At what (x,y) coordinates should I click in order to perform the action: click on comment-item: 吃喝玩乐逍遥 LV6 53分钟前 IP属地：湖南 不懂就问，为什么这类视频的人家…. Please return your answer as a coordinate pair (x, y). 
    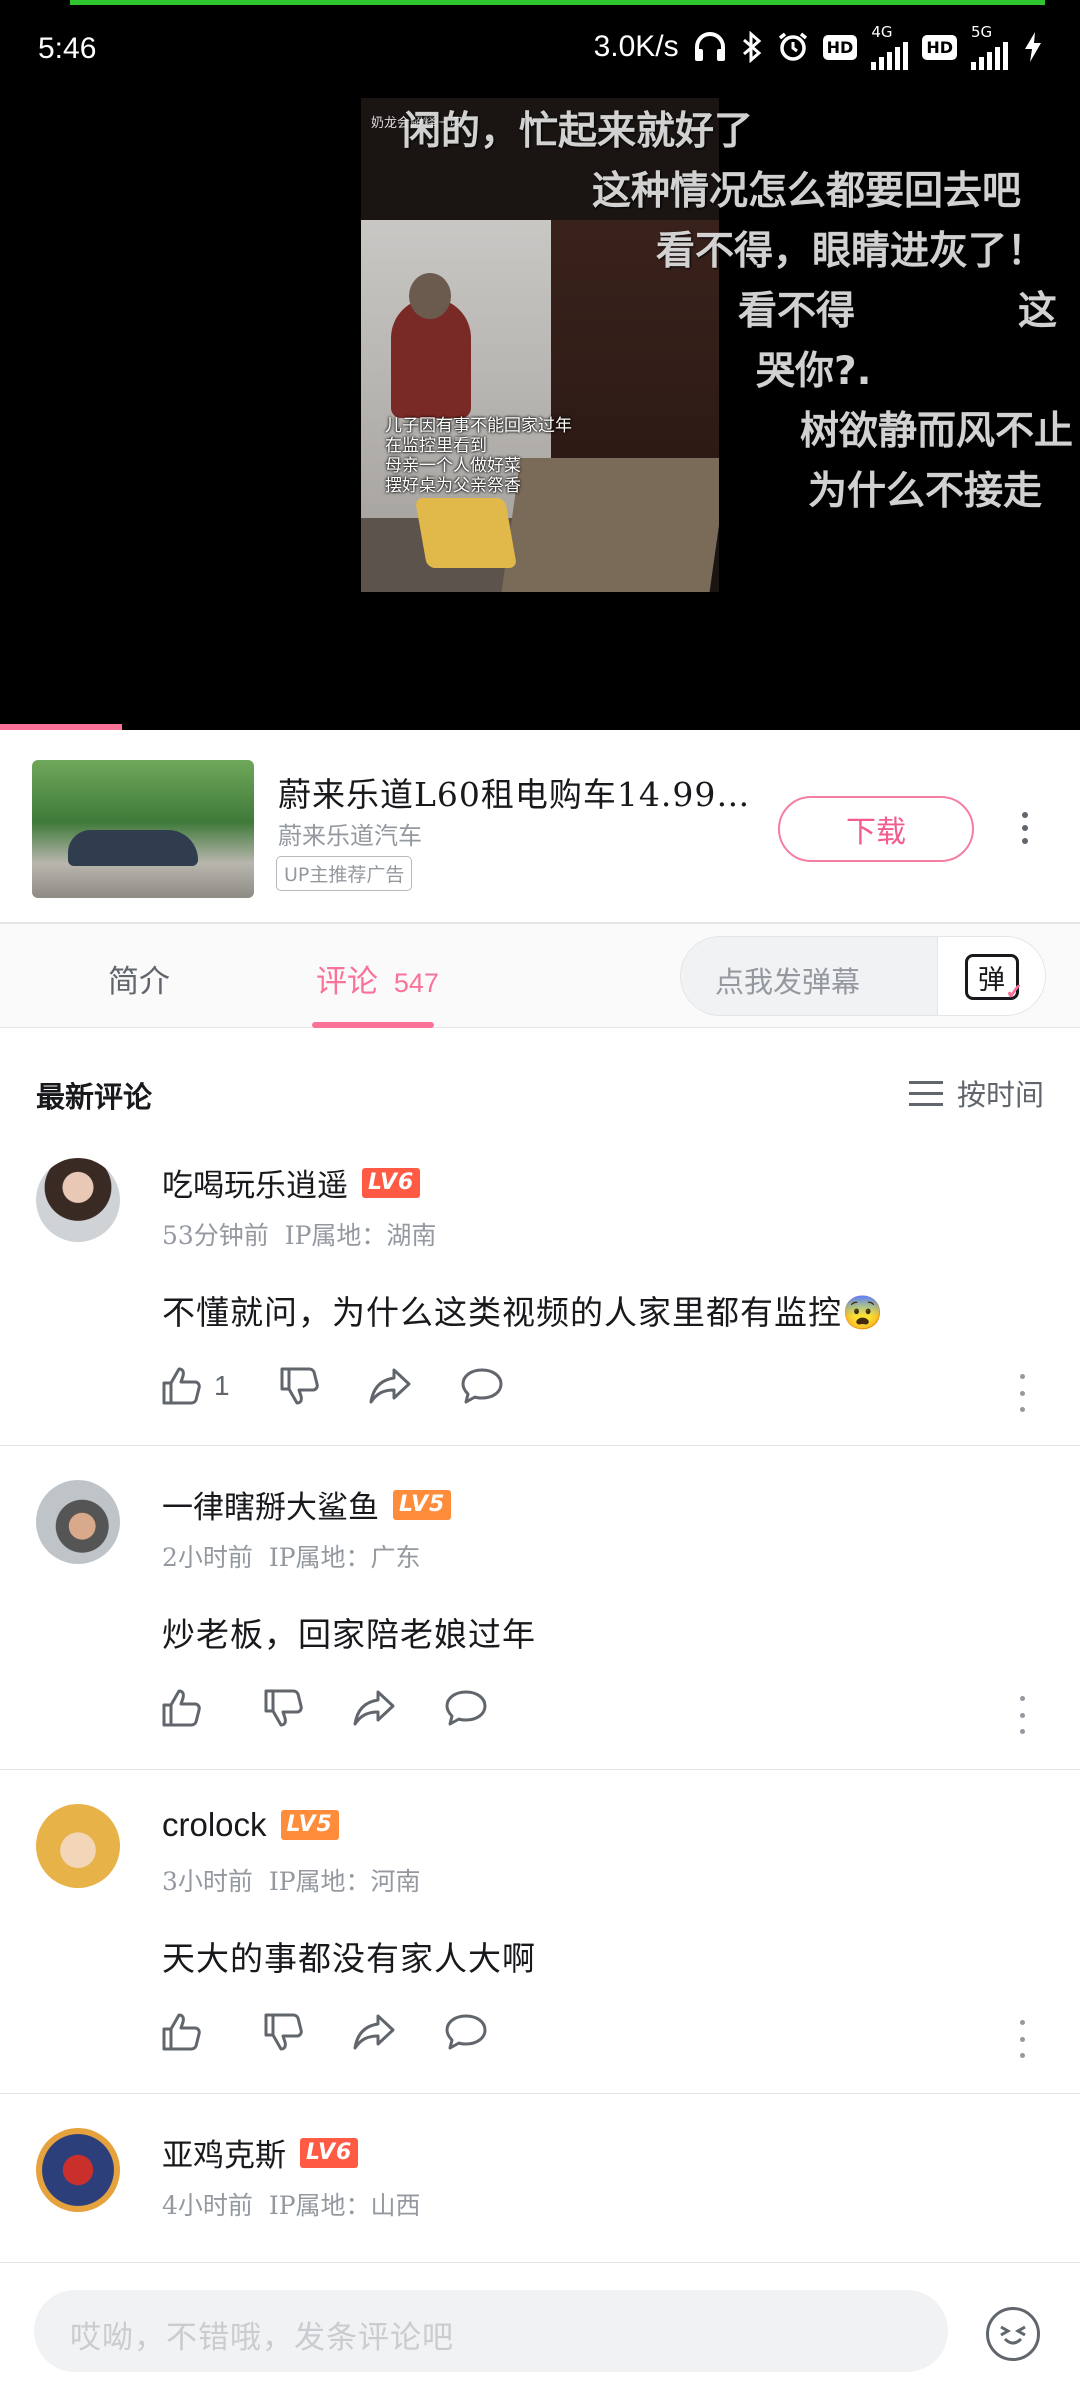
    Looking at the image, I should click on (540, 1293).